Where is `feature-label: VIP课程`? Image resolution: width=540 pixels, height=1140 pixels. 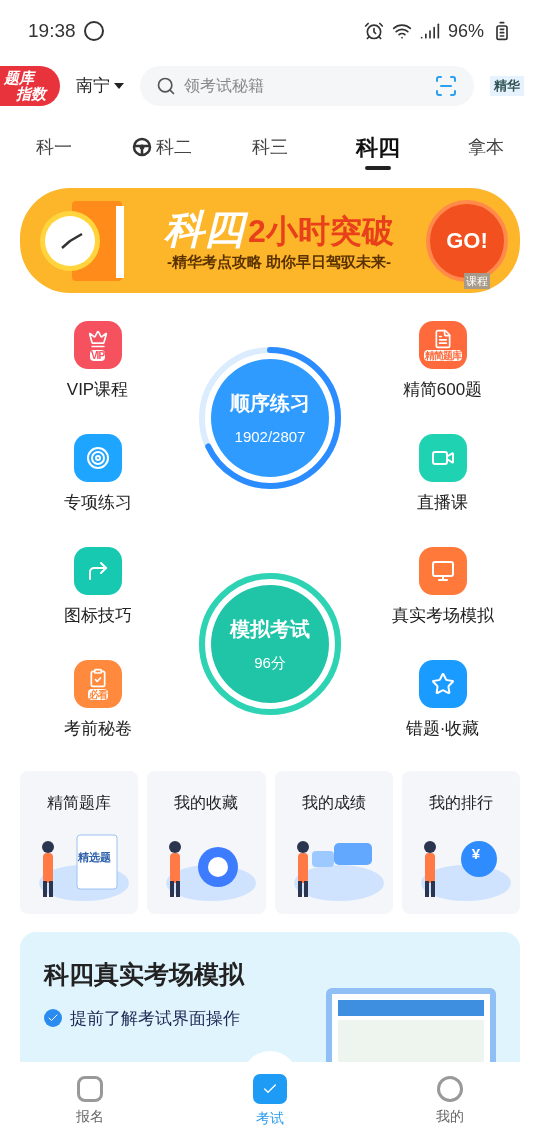
feature-label: VIP课程 is located at coordinates (97, 389).